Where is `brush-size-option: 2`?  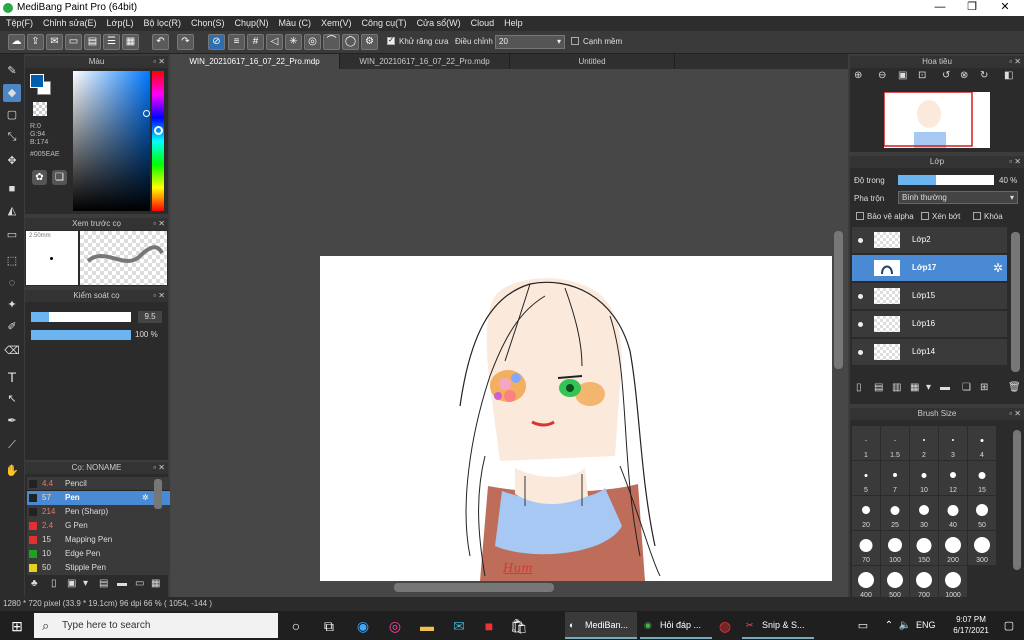
brush-size-option: 2 is located at coordinates (924, 443).